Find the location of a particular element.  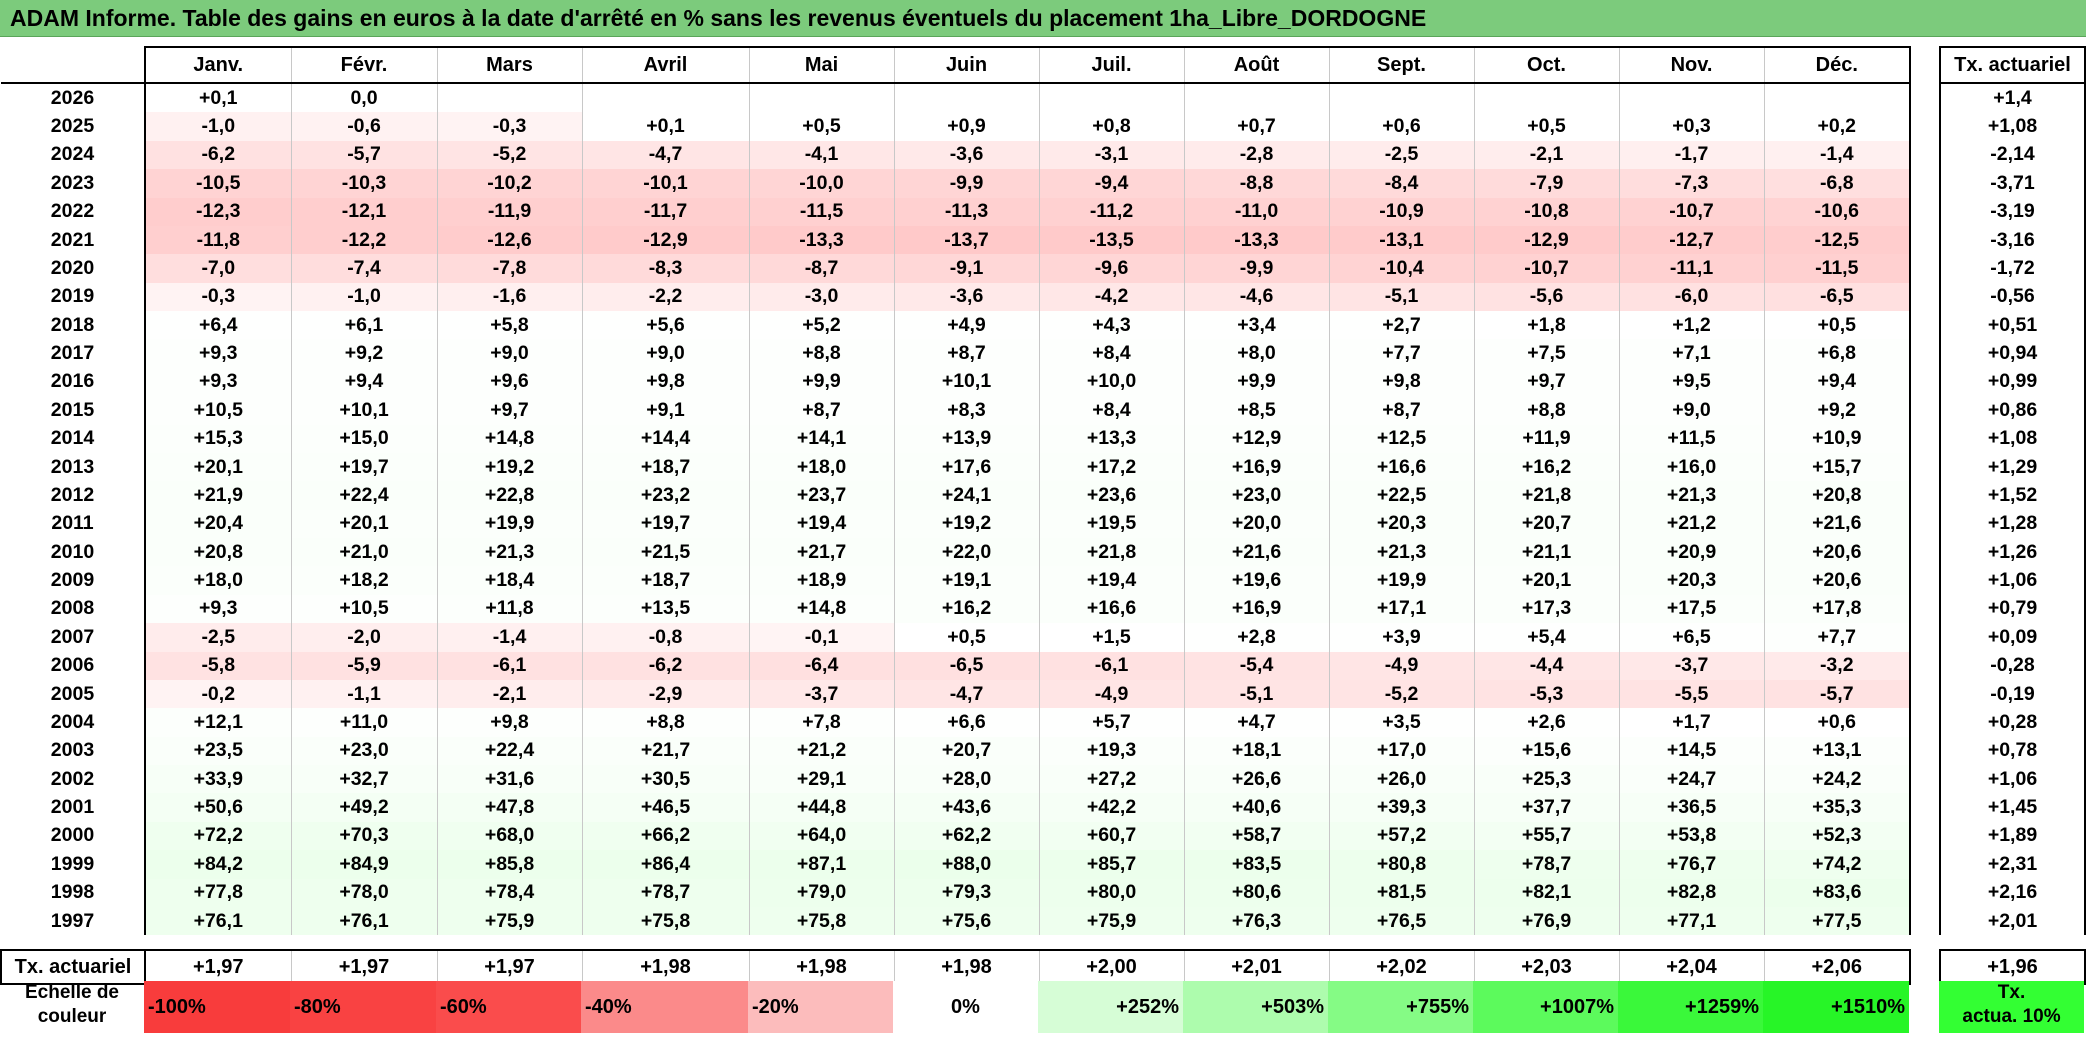

gain-cell: +0,8 is located at coordinates (1111, 126).